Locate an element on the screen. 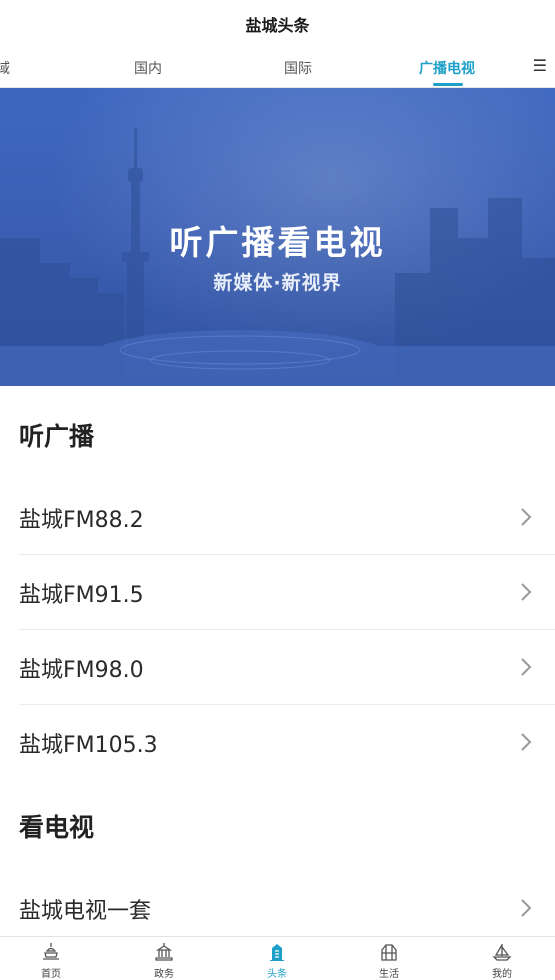 The width and height of the screenshot is (555, 980). top-bar: 盐城头条 is located at coordinates (277, 24).